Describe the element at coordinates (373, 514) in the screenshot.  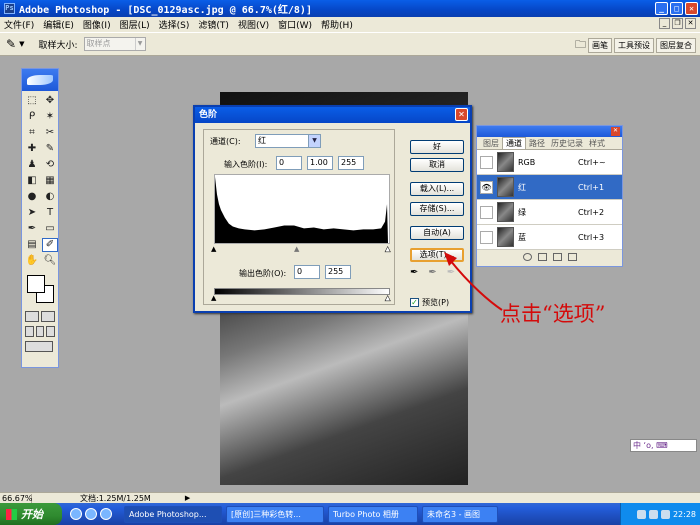
I see `task-turbo-photo: Turbo Photo 相册` at that location.